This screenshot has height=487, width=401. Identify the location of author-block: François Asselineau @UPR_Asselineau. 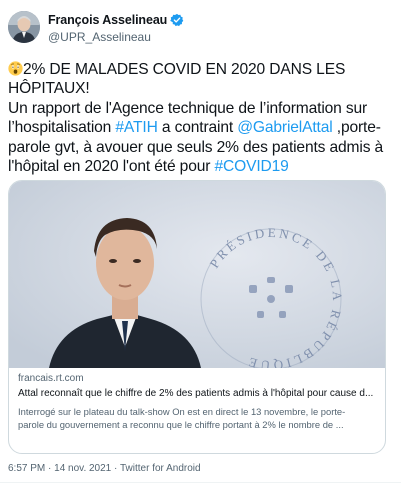
(116, 28).